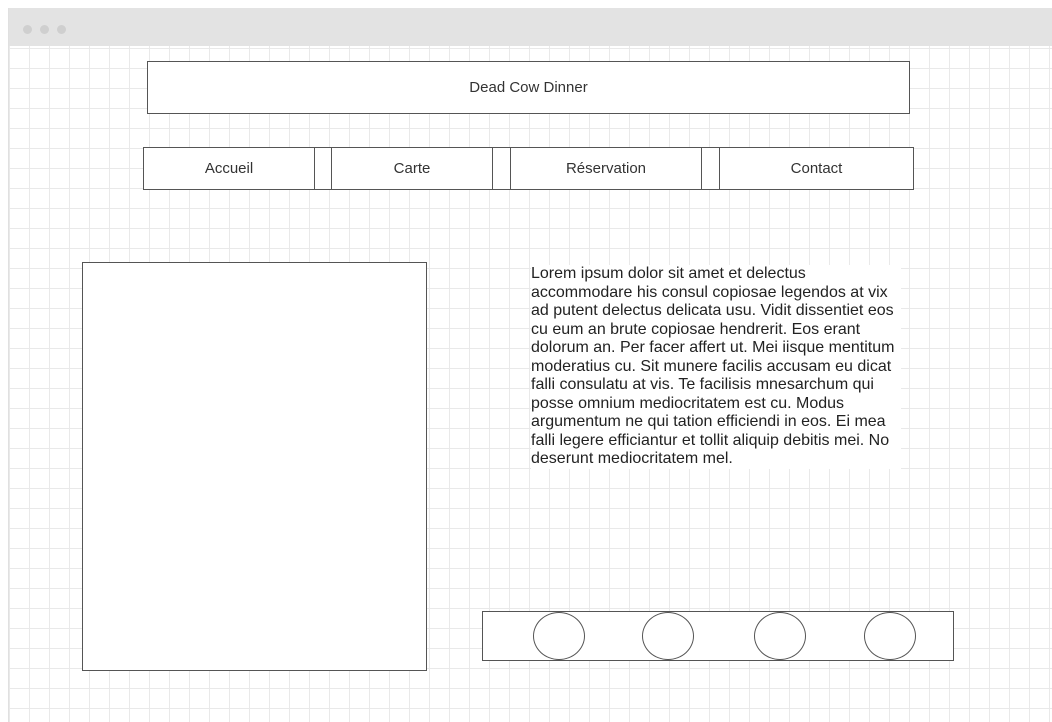 This screenshot has width=1052, height=722. Describe the element at coordinates (44, 29) in the screenshot. I see `window-minimize-dot` at that location.